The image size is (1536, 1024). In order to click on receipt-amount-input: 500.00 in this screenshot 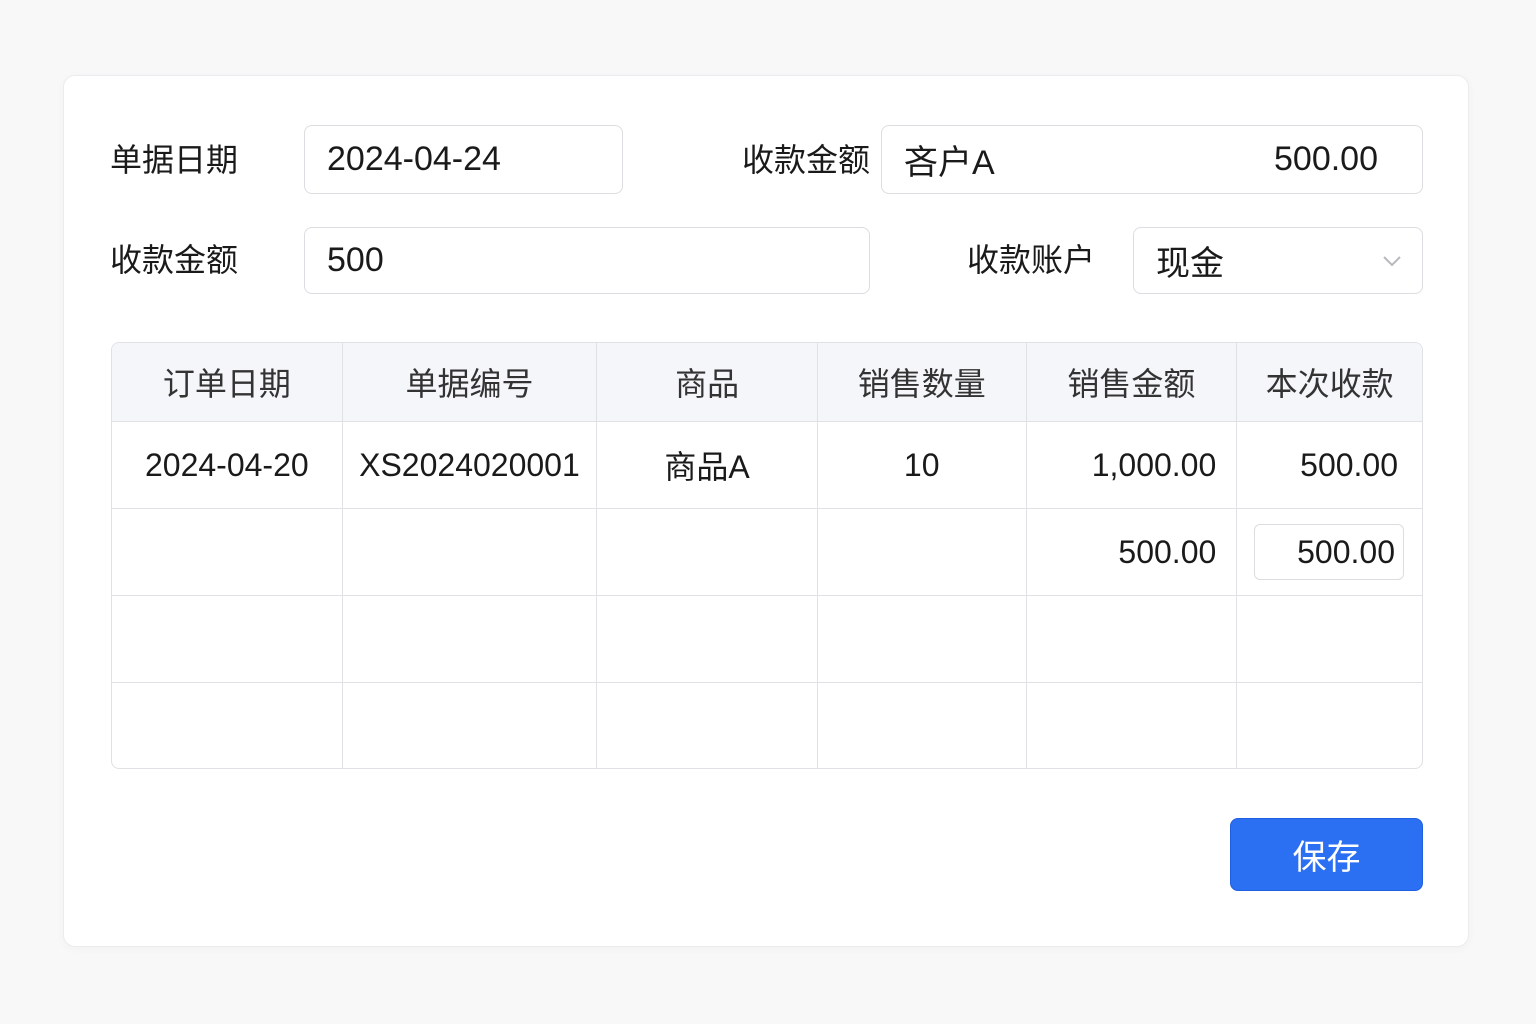, I will do `click(1329, 552)`.